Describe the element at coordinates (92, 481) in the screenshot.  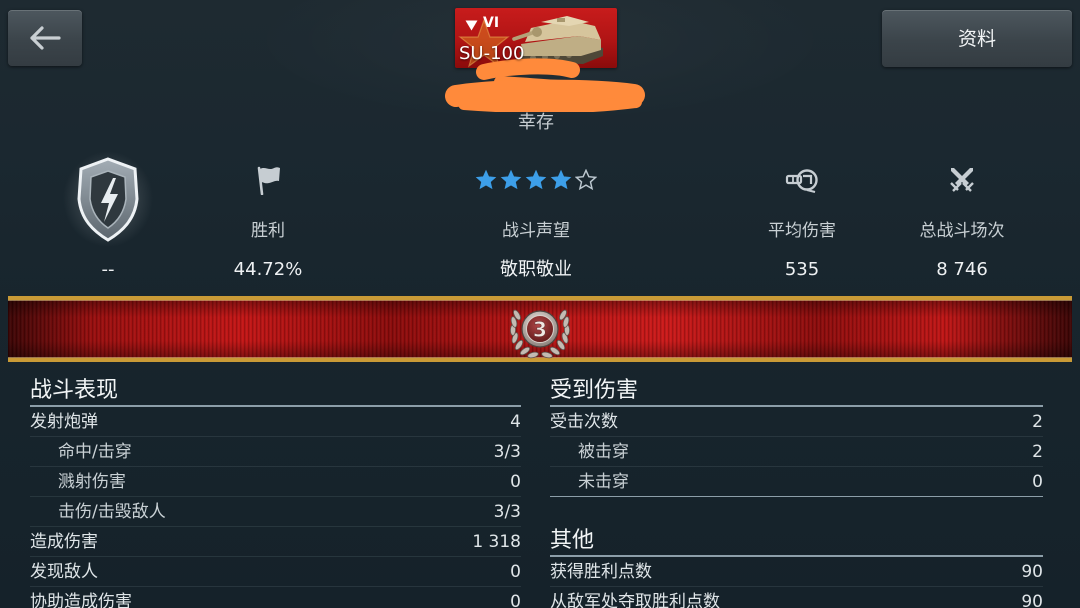
I see `stat-row-label: 溅射伤害` at that location.